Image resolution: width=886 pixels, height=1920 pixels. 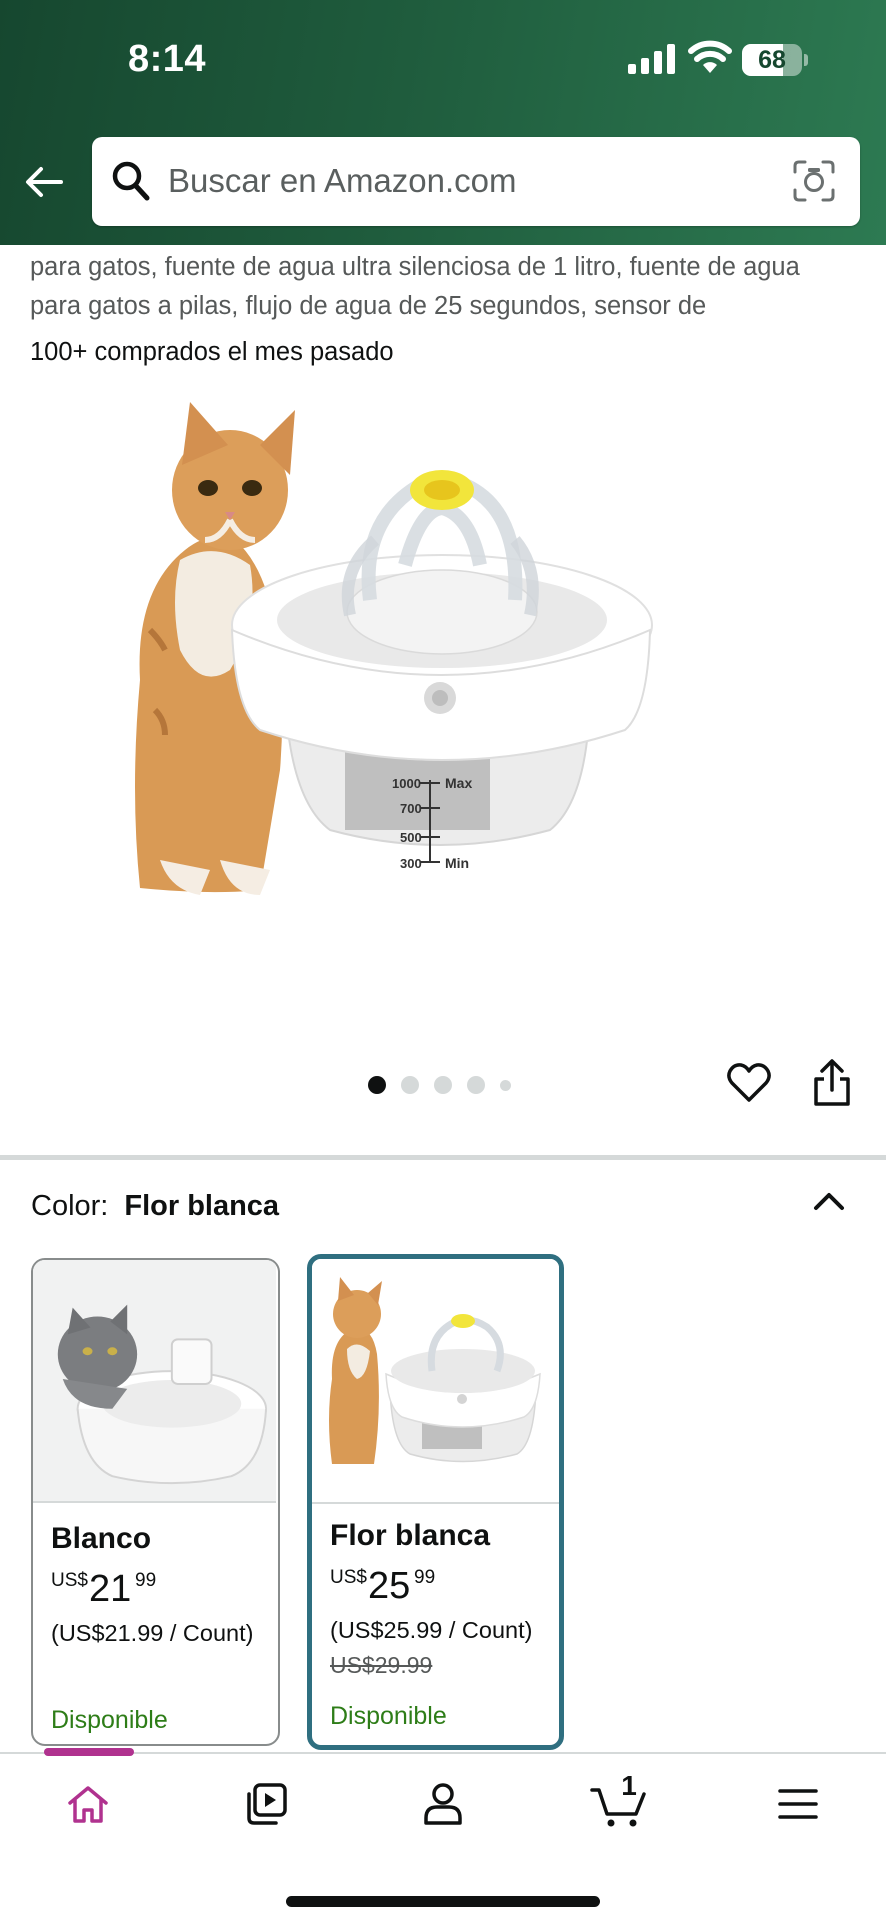 I want to click on selected-color-value: Flor blanca, so click(x=202, y=1206).